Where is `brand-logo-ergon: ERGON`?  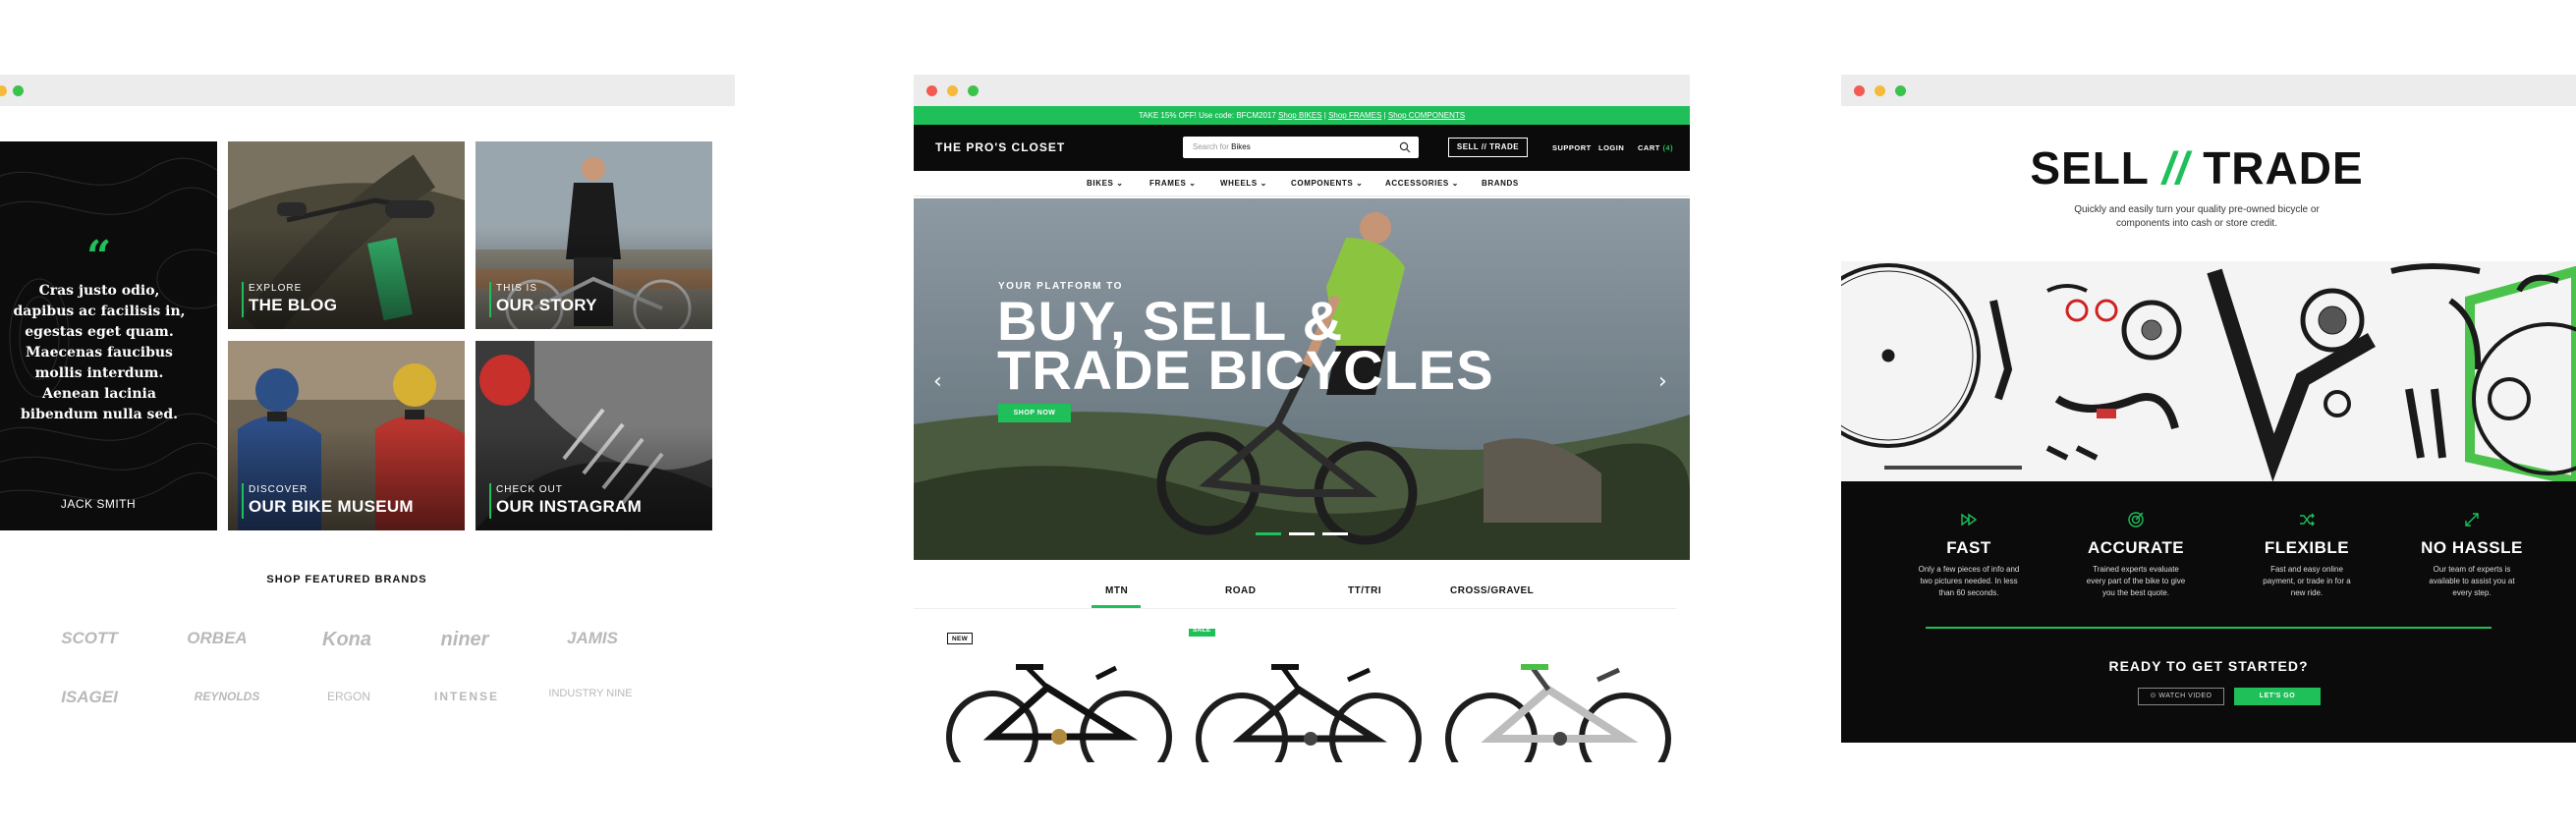 brand-logo-ergon: ERGON is located at coordinates (349, 696).